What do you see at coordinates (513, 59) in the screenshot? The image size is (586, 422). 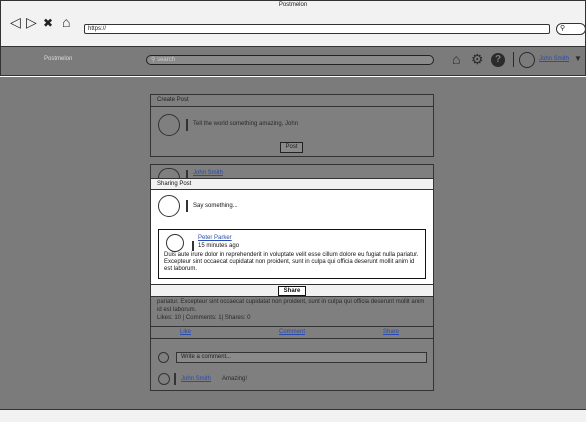 I see `nav-divider` at bounding box center [513, 59].